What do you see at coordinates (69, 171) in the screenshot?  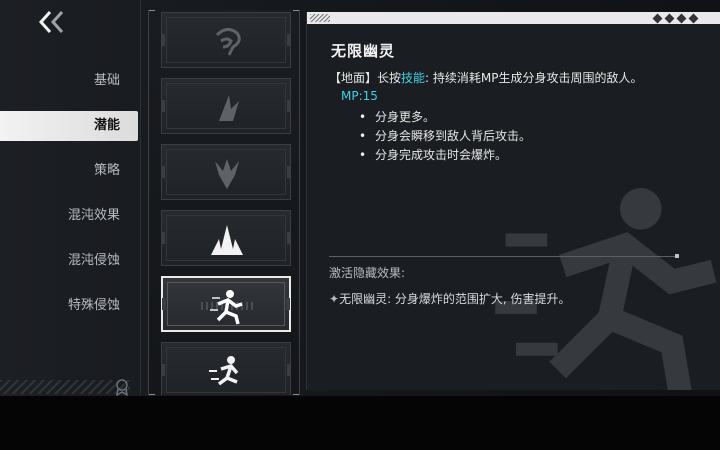 I see `category-strategy: 策略` at bounding box center [69, 171].